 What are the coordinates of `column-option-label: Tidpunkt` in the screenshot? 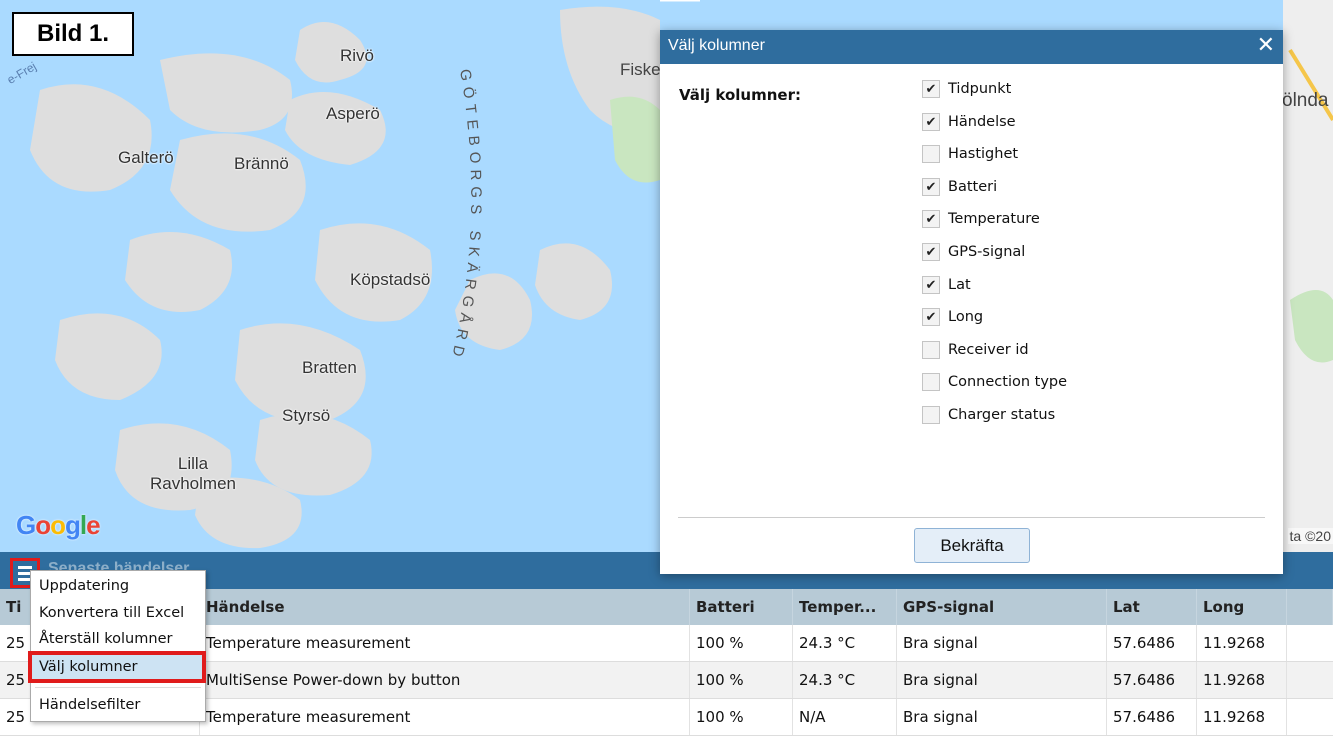 It's located at (980, 89).